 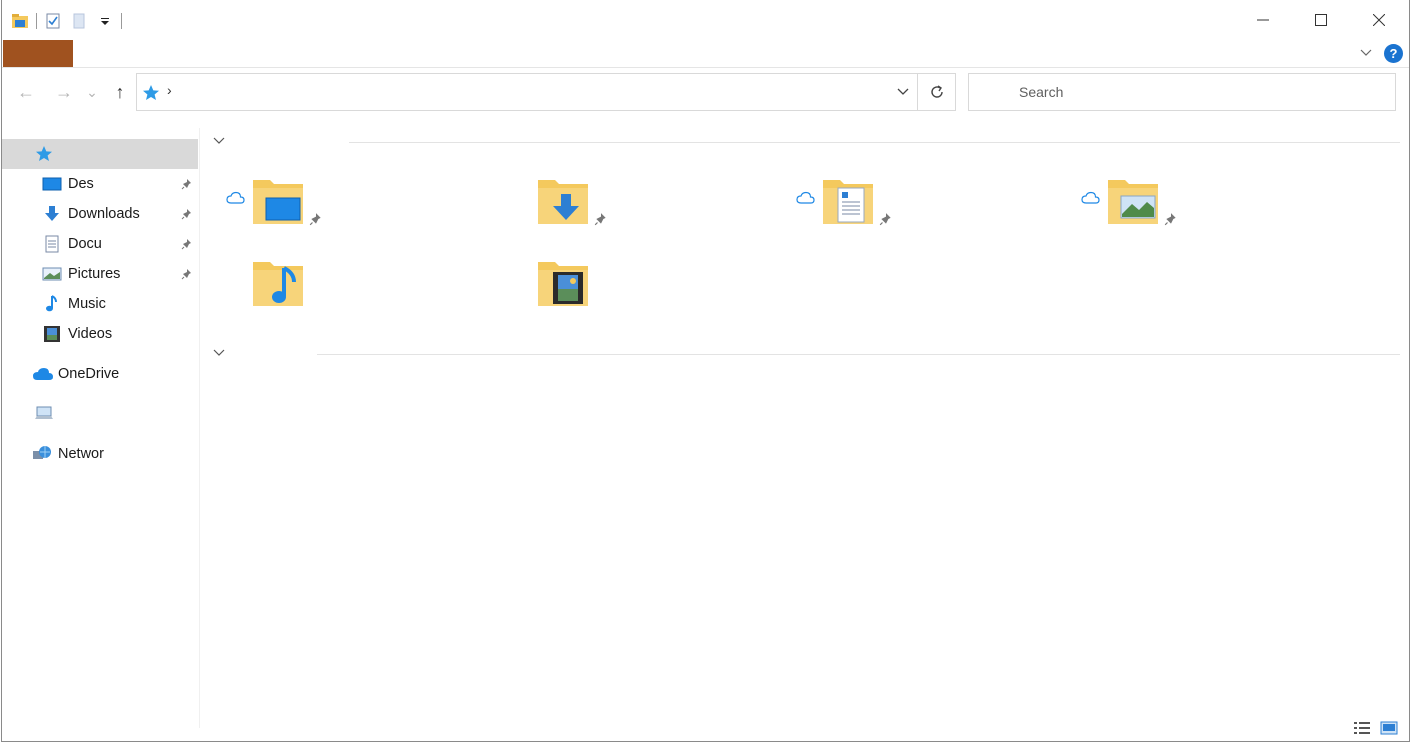 What do you see at coordinates (936, 210) in the screenshot?
I see `folder-tile-documents` at bounding box center [936, 210].